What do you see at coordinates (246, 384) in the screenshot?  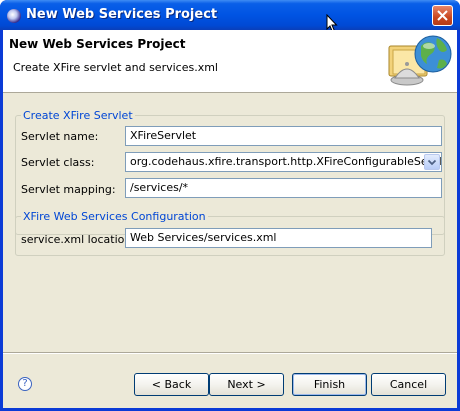 I see `next-button: Next >` at bounding box center [246, 384].